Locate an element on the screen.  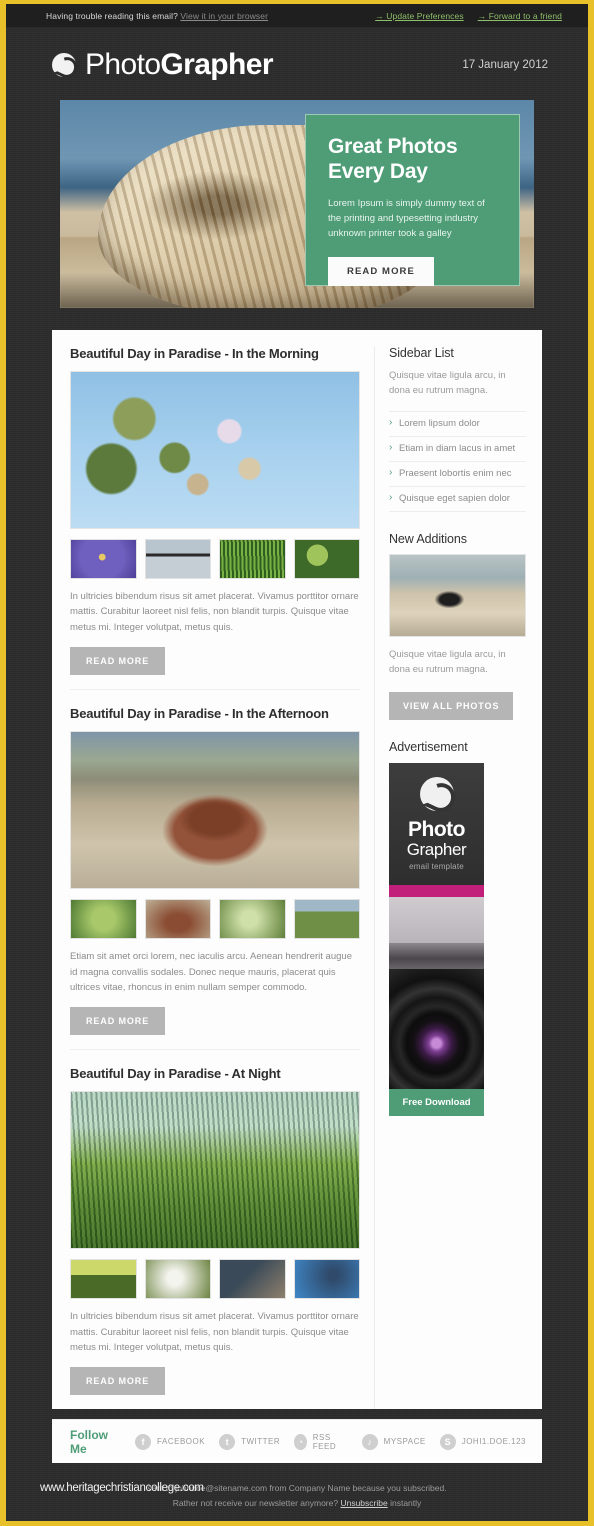
social-link-skype: S JOHI1.DOE.123 is located at coordinates (482, 1441).